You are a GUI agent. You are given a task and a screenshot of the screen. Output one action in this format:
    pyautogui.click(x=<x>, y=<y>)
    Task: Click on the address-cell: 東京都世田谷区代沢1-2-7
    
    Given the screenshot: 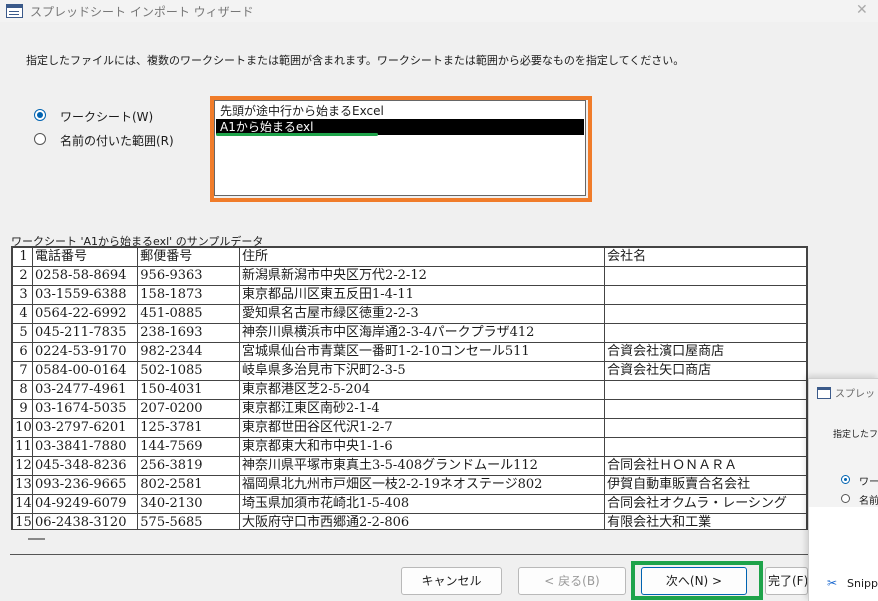 What is the action you would take?
    pyautogui.click(x=422, y=428)
    